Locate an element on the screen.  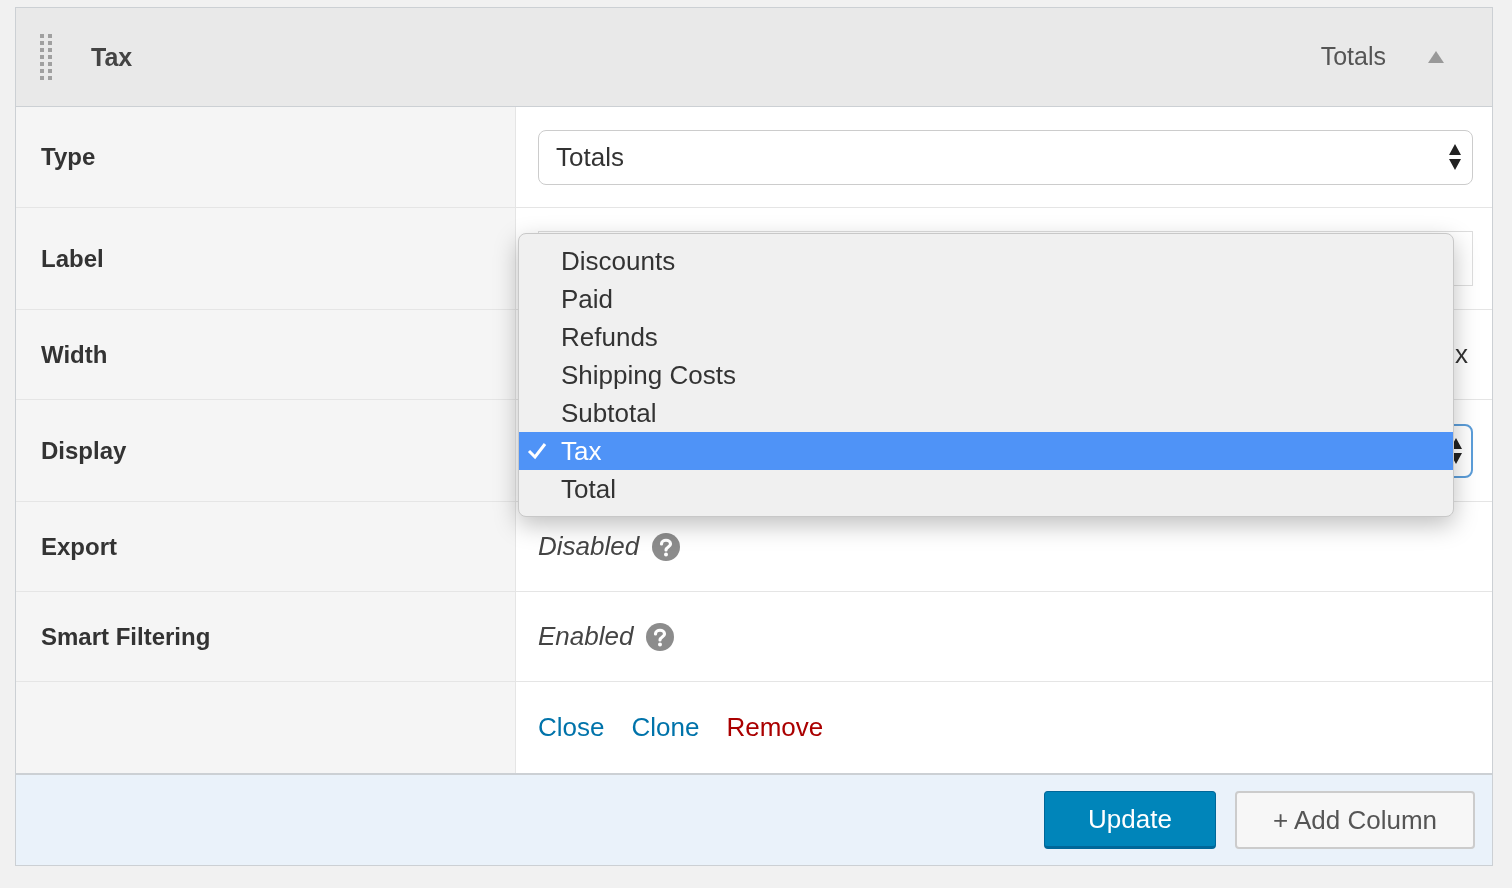
field-label: Type is located at coordinates (68, 157).